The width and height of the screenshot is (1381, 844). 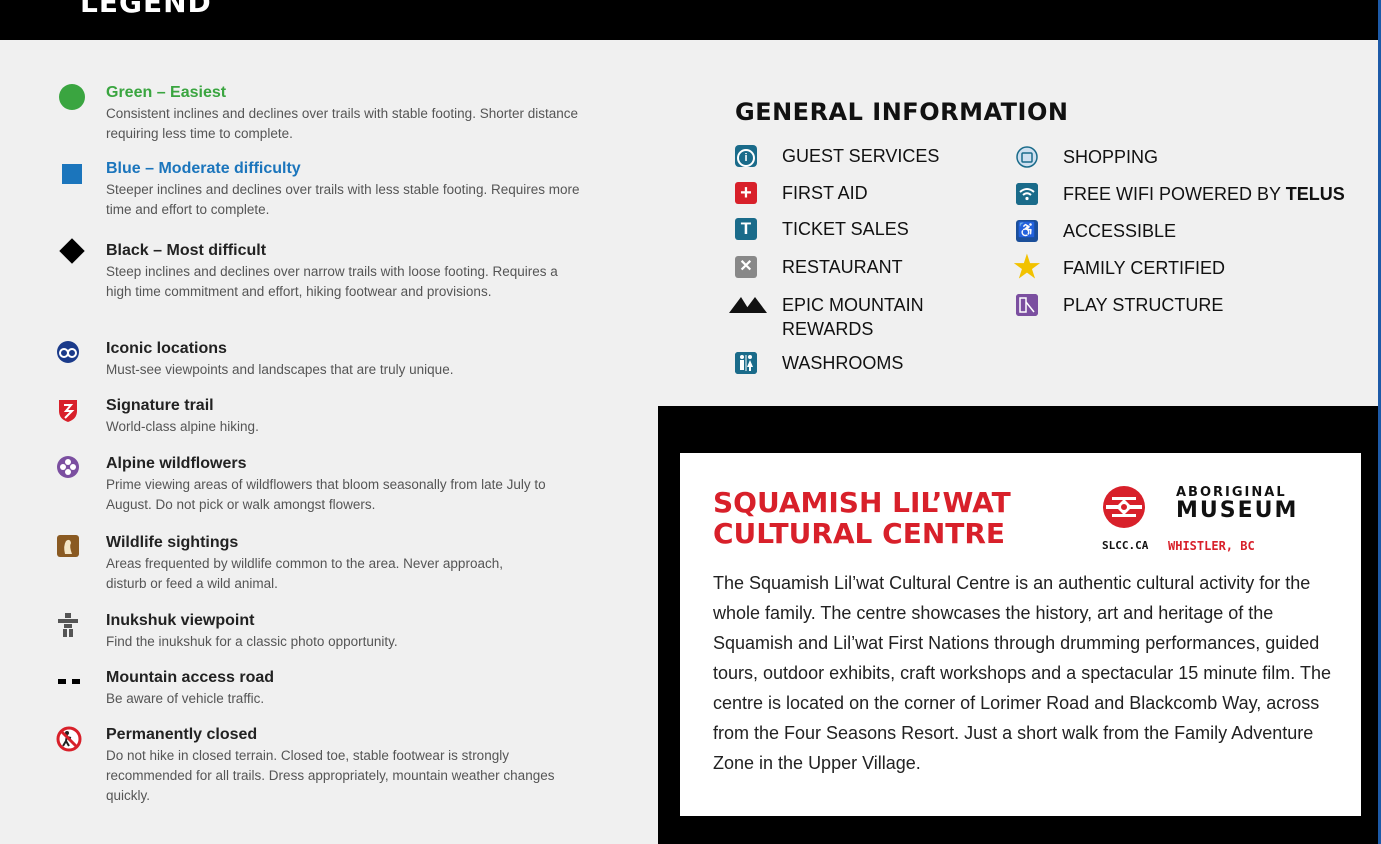 I want to click on legend-title: Black – Most difficult, so click(x=186, y=250).